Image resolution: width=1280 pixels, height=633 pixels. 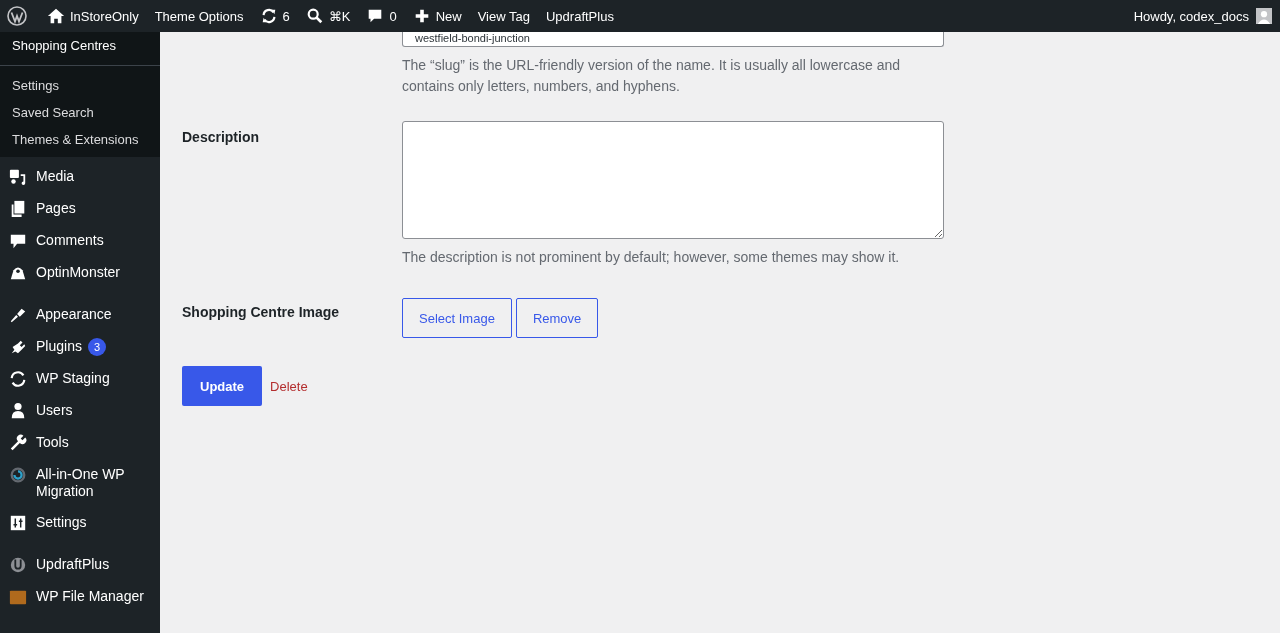 I want to click on admin-bar-item: UpdraftPlus, so click(x=579, y=16).